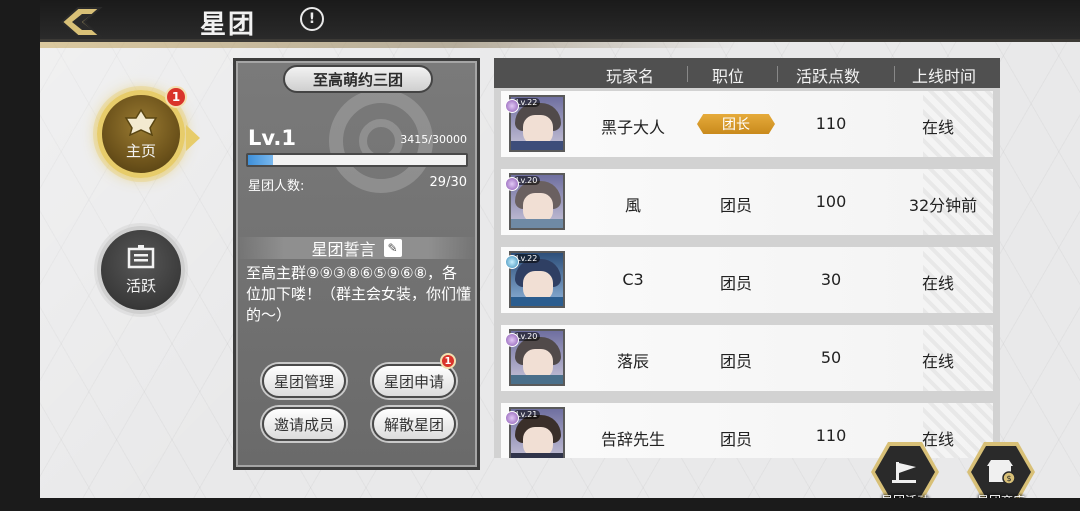 This screenshot has height=511, width=1080. What do you see at coordinates (632, 439) in the screenshot?
I see `player-name: 告辞先生` at bounding box center [632, 439].